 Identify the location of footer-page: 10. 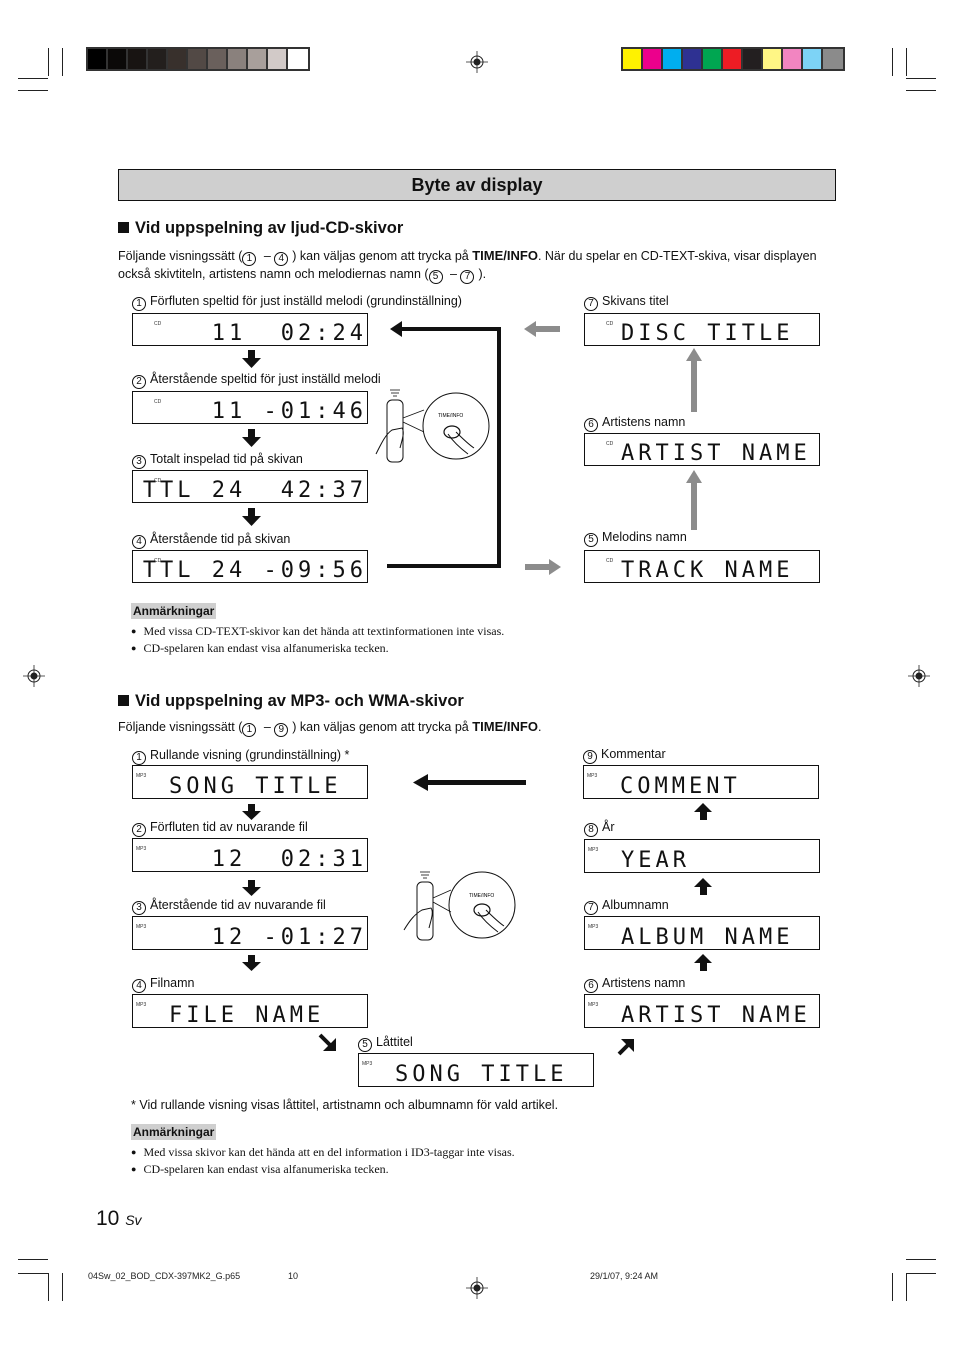
(293, 1276).